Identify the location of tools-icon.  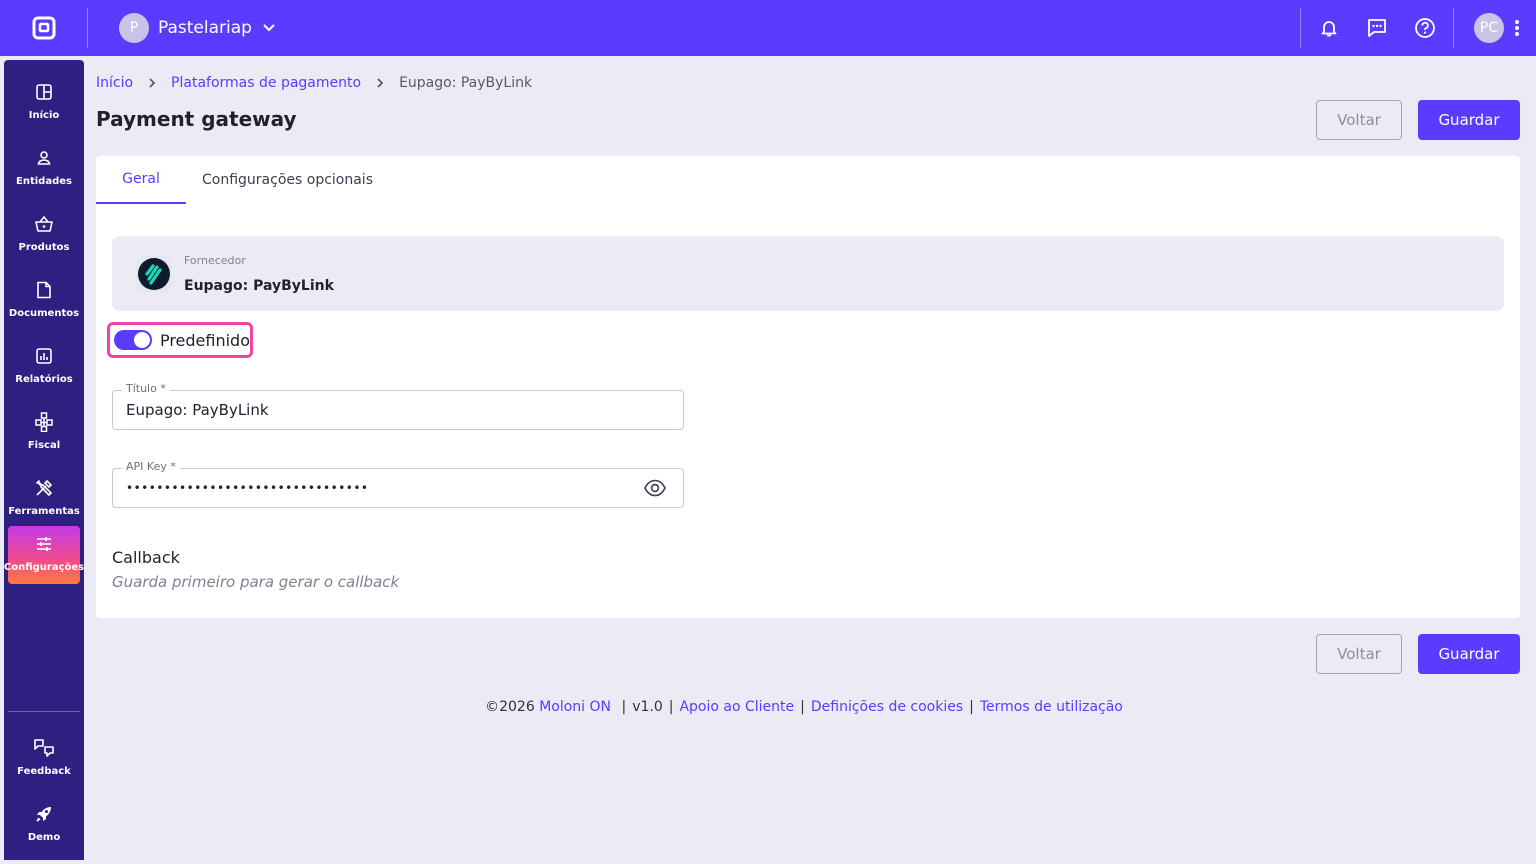
(44, 488).